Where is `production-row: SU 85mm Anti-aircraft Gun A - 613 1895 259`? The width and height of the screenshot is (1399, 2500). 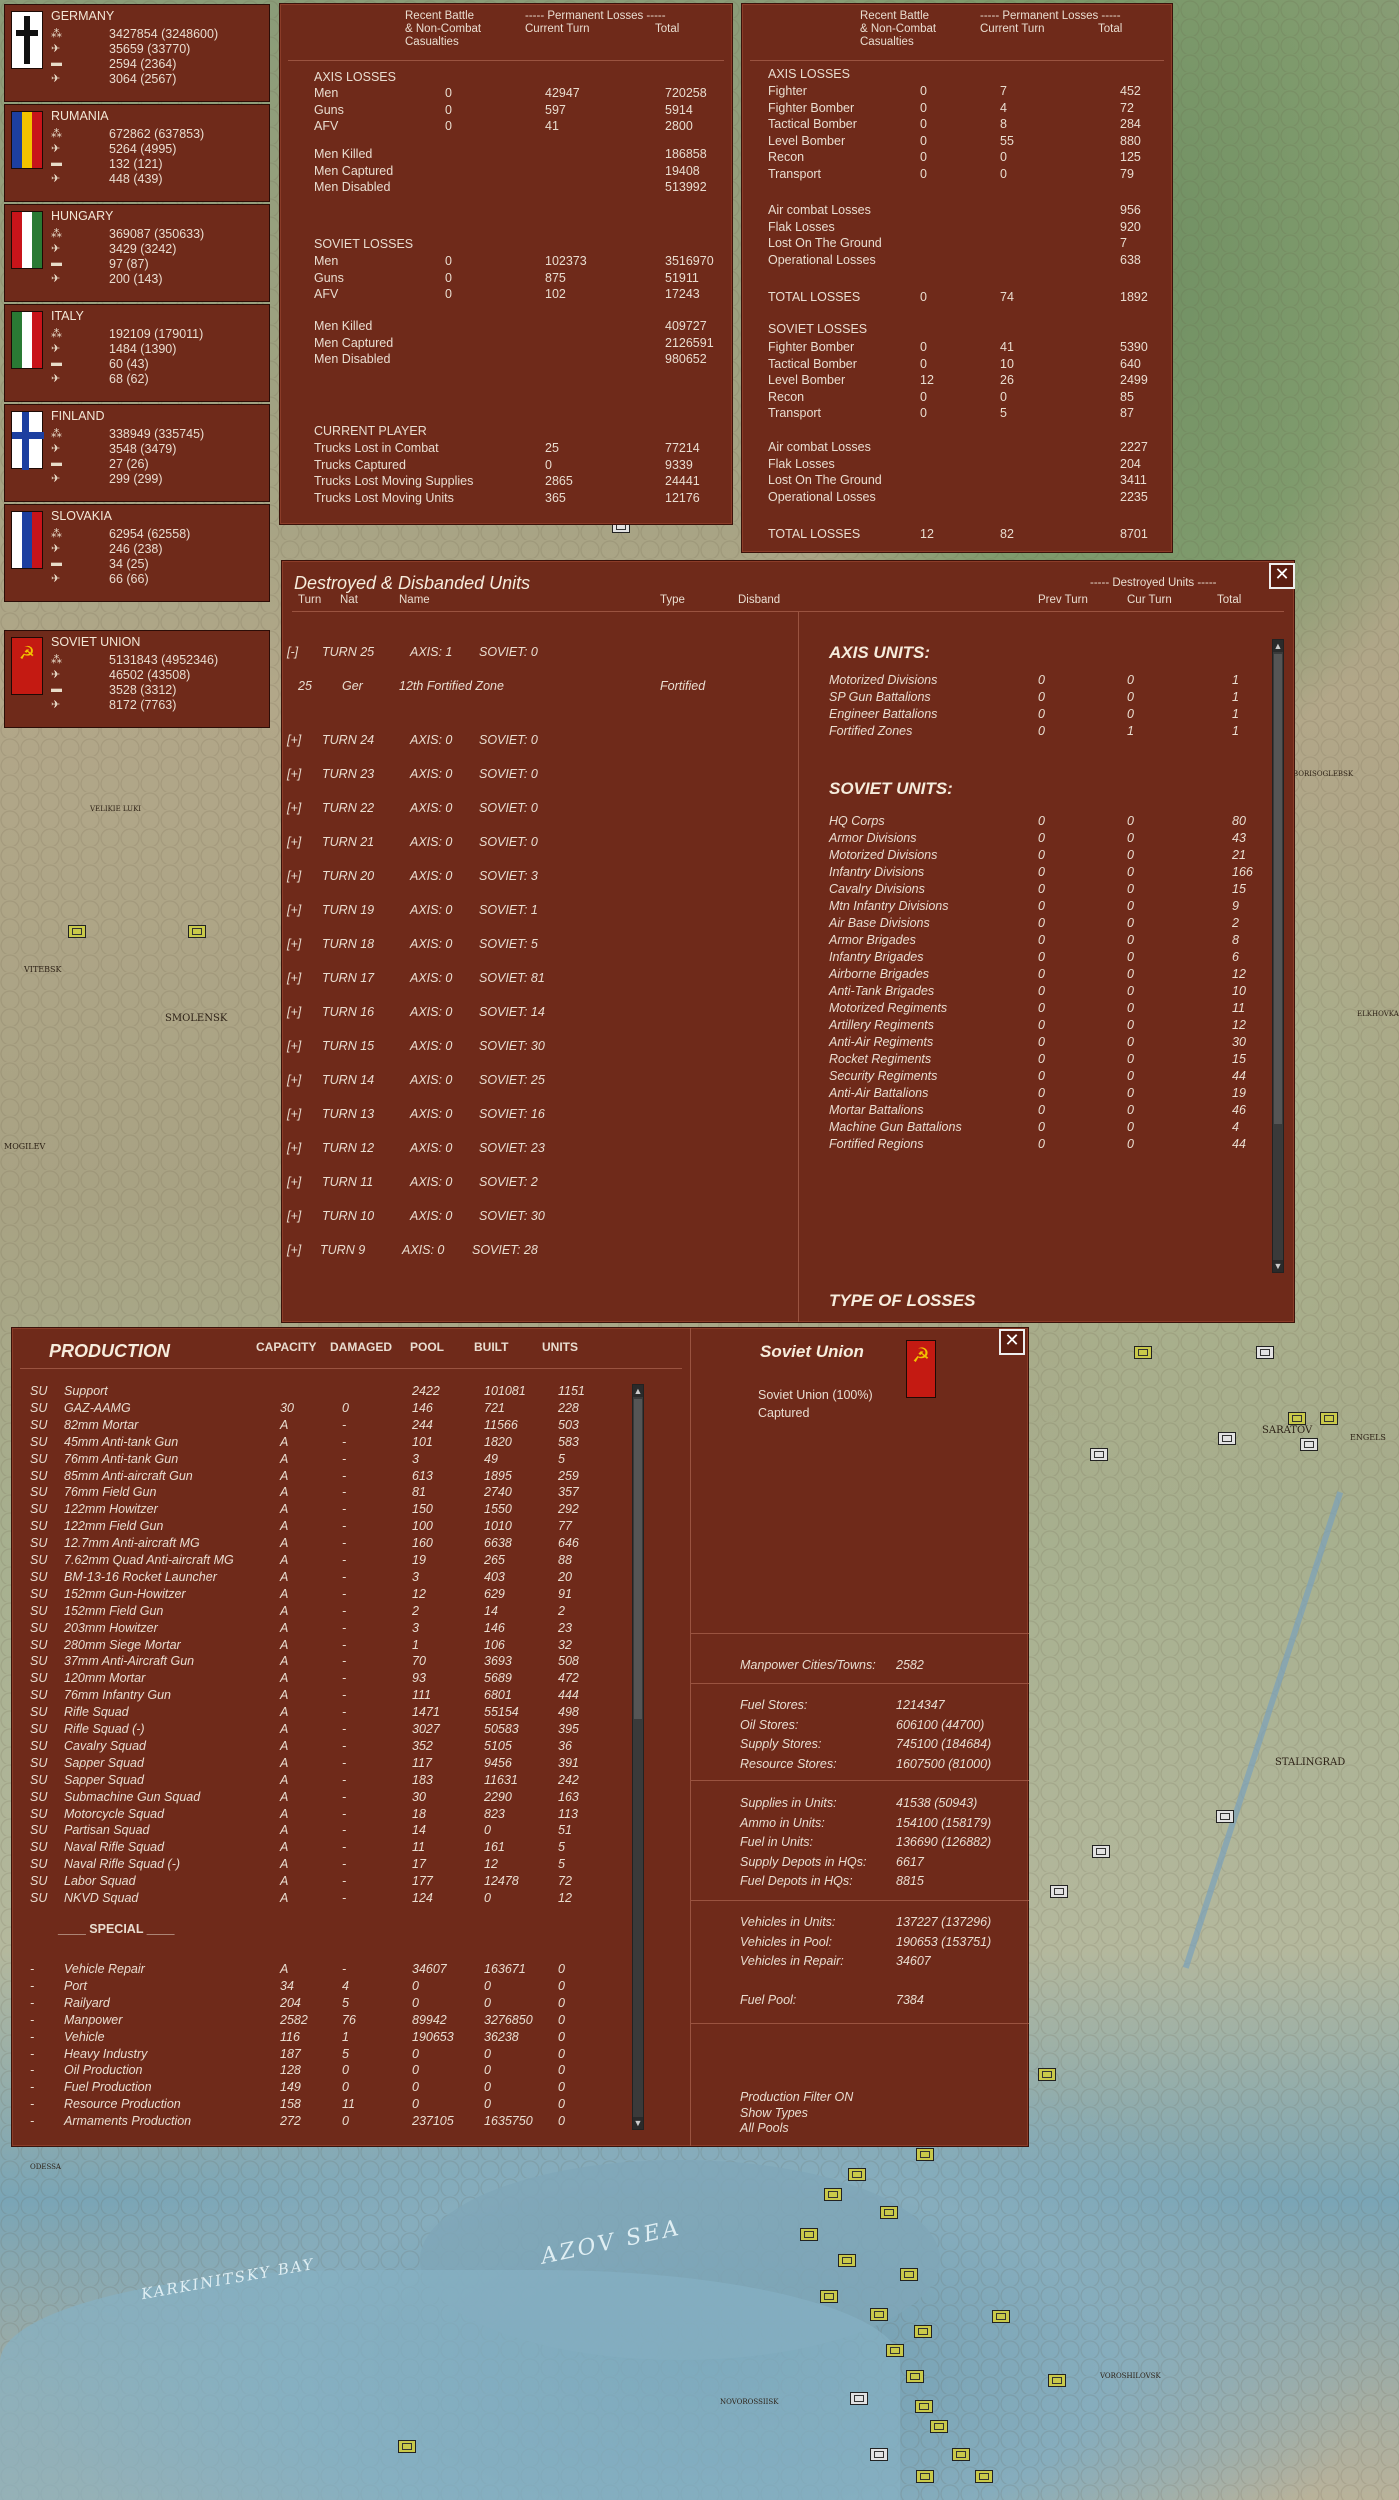 production-row: SU 85mm Anti-aircraft Gun A - 613 1895 259 is located at coordinates (318, 1477).